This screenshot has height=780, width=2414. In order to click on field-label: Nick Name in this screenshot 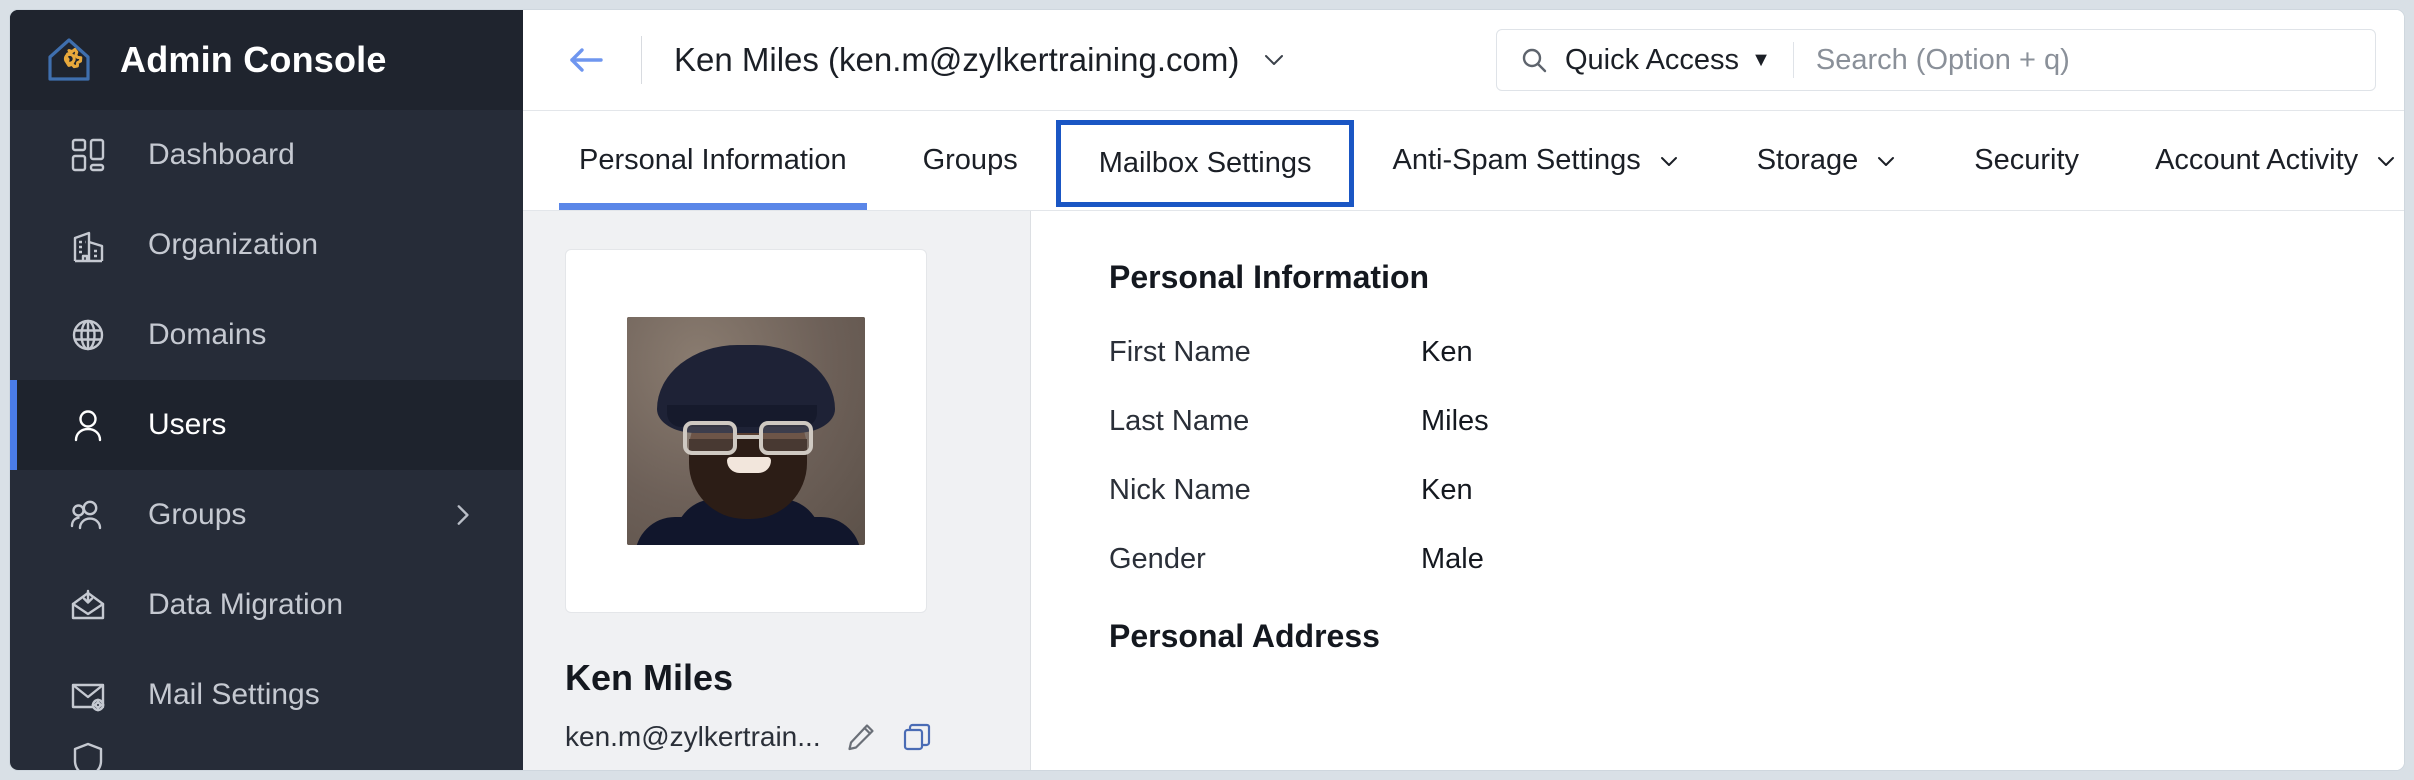, I will do `click(1180, 490)`.